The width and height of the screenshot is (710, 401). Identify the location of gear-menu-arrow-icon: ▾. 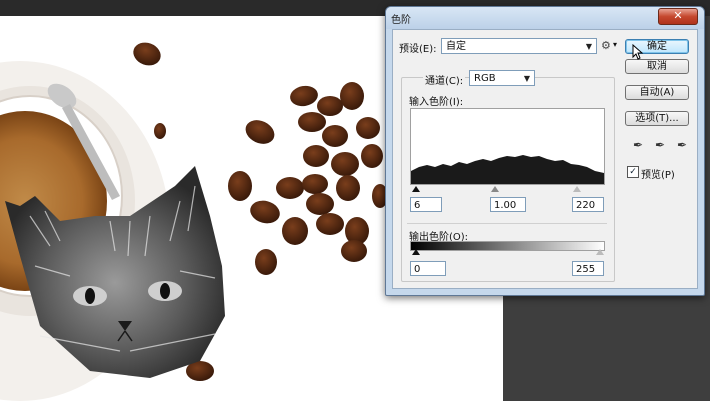
(615, 44).